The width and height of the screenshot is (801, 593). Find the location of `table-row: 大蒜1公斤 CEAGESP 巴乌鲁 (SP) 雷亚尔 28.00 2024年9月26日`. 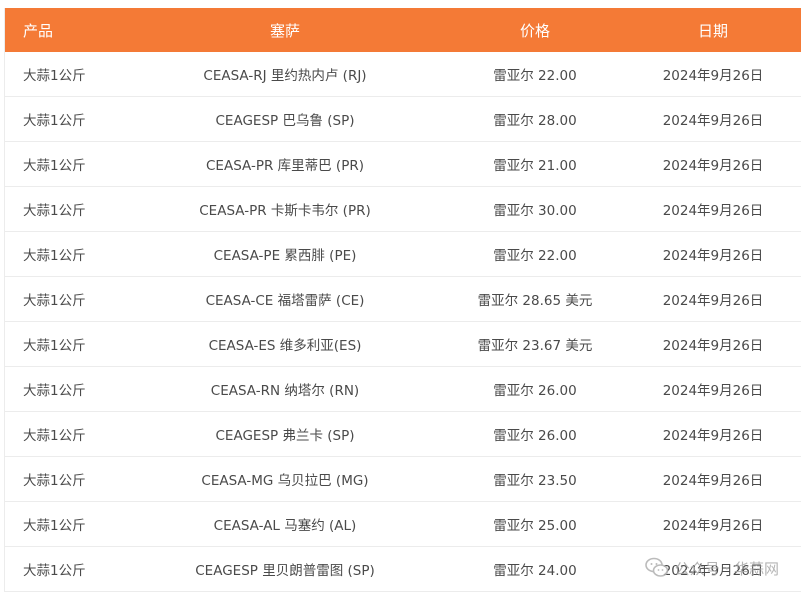

table-row: 大蒜1公斤 CEAGESP 巴乌鲁 (SP) 雷亚尔 28.00 2024年9月26日 is located at coordinates (403, 119).